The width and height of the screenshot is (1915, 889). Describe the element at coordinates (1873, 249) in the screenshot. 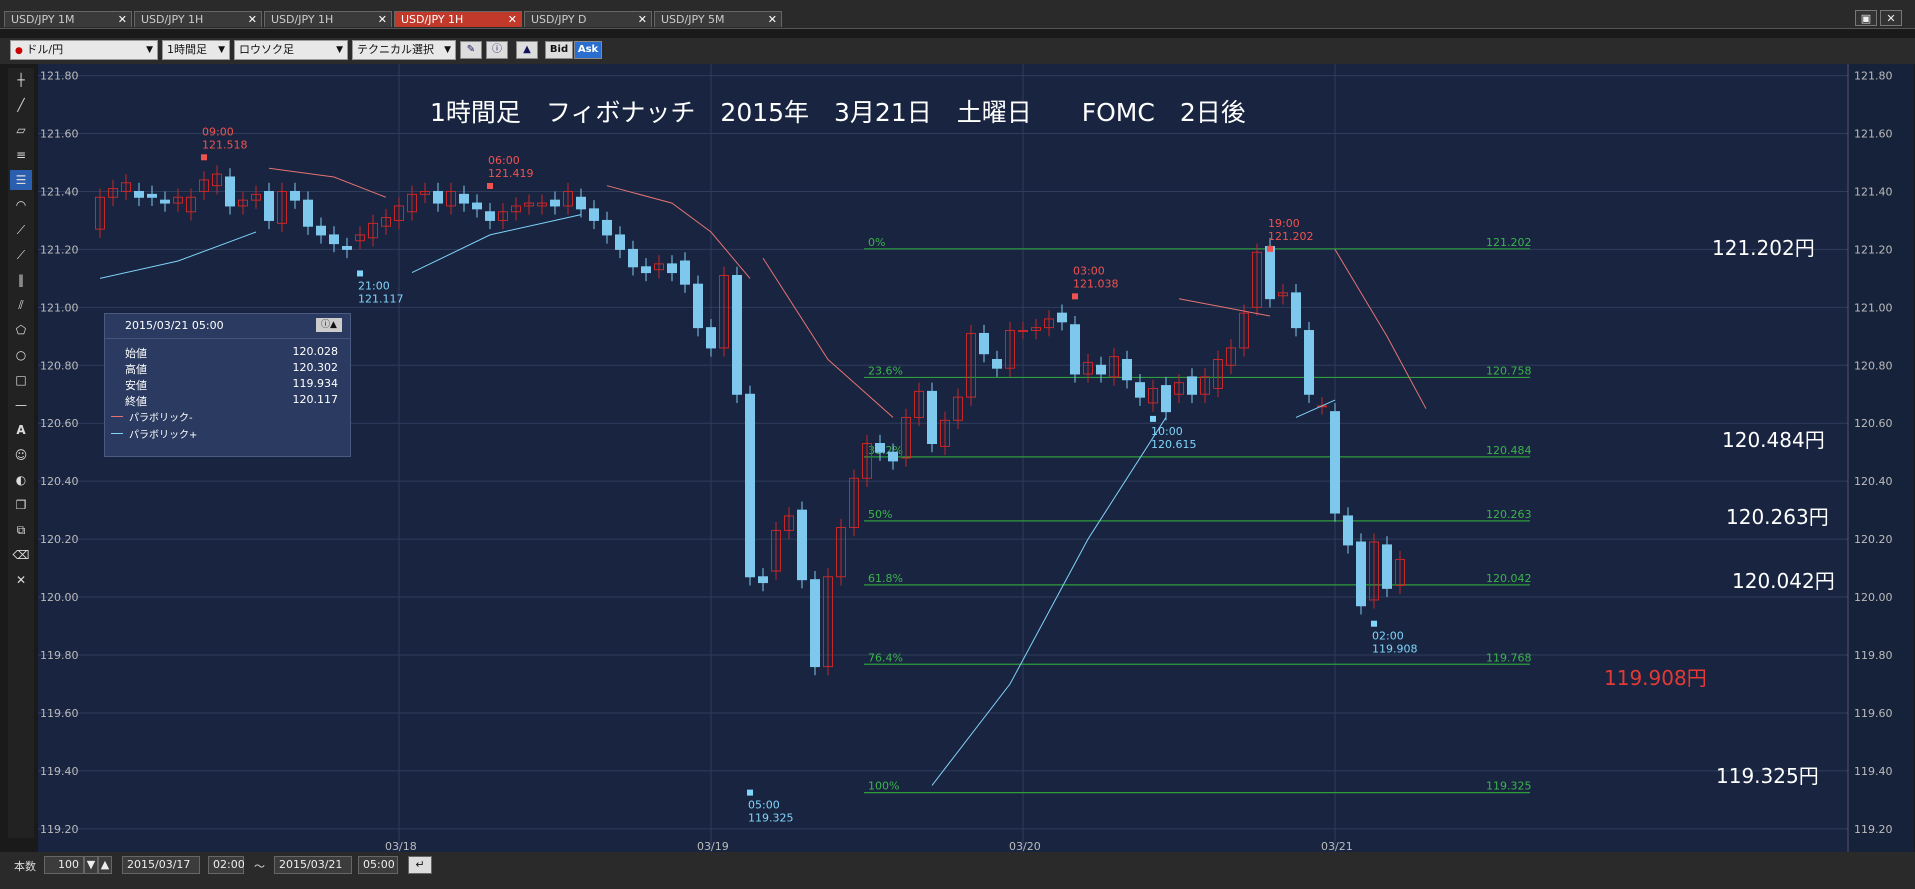

I see `y-tick-label-right: 121.20` at that location.